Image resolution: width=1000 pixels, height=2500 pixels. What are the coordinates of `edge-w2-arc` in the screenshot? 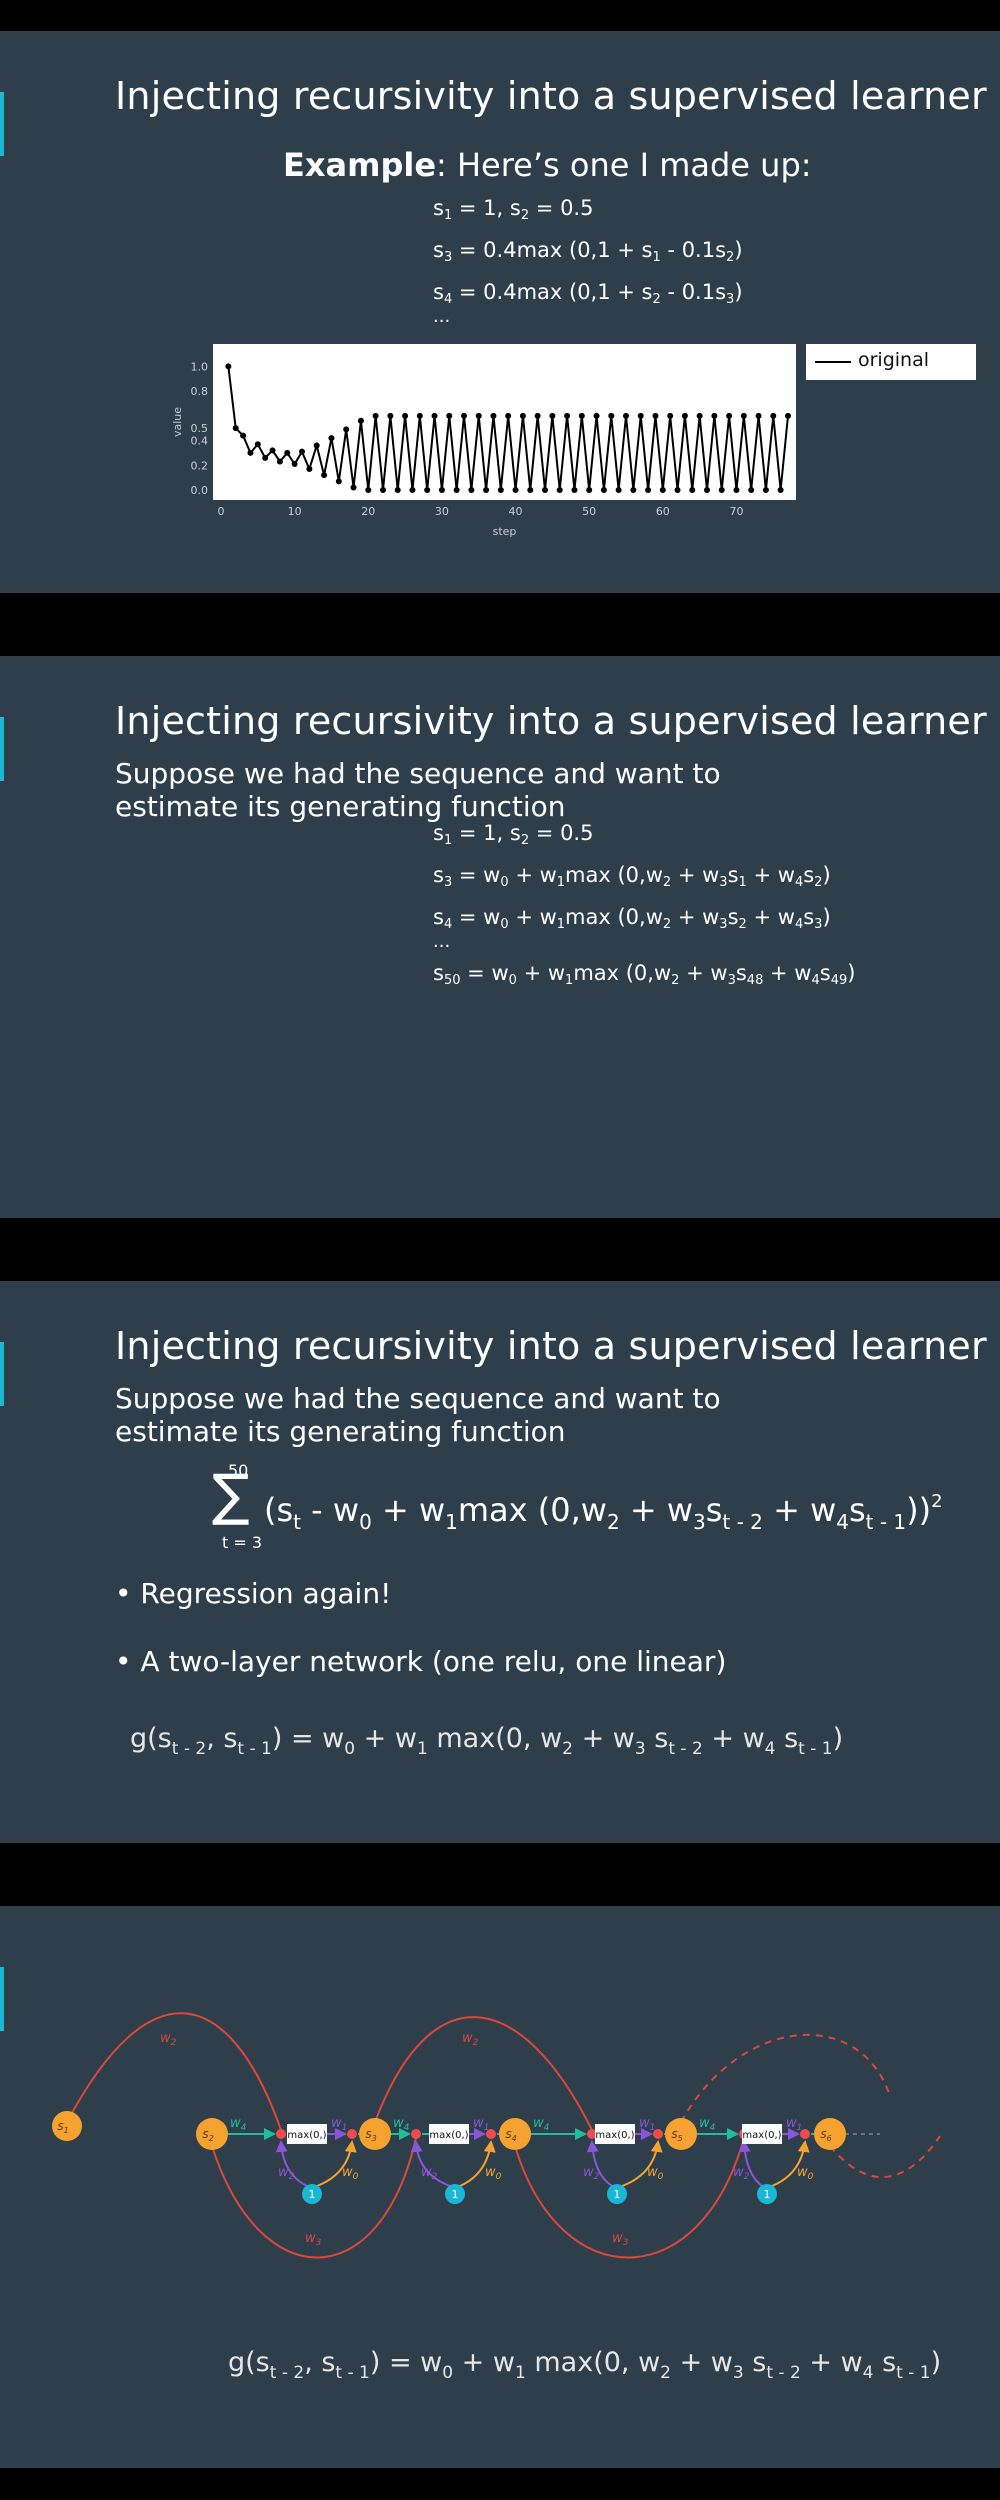 It's located at (174, 2071).